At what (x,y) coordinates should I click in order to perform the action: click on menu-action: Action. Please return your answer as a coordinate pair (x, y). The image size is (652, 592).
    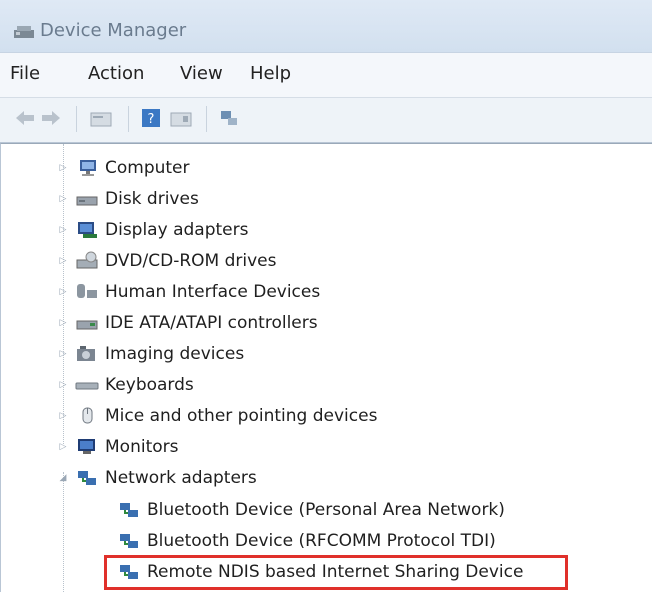
    Looking at the image, I should click on (116, 73).